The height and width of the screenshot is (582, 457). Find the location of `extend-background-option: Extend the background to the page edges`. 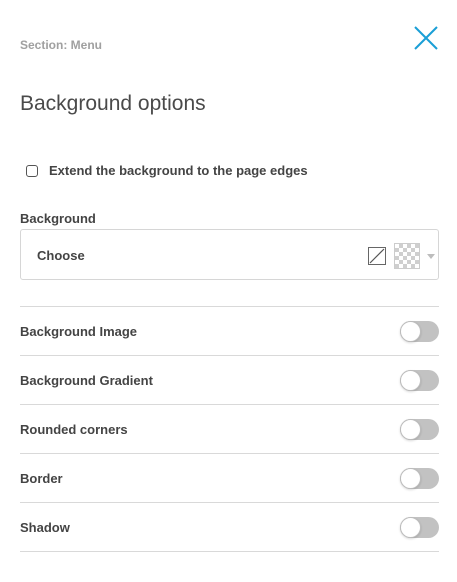

extend-background-option: Extend the background to the page edges is located at coordinates (167, 170).